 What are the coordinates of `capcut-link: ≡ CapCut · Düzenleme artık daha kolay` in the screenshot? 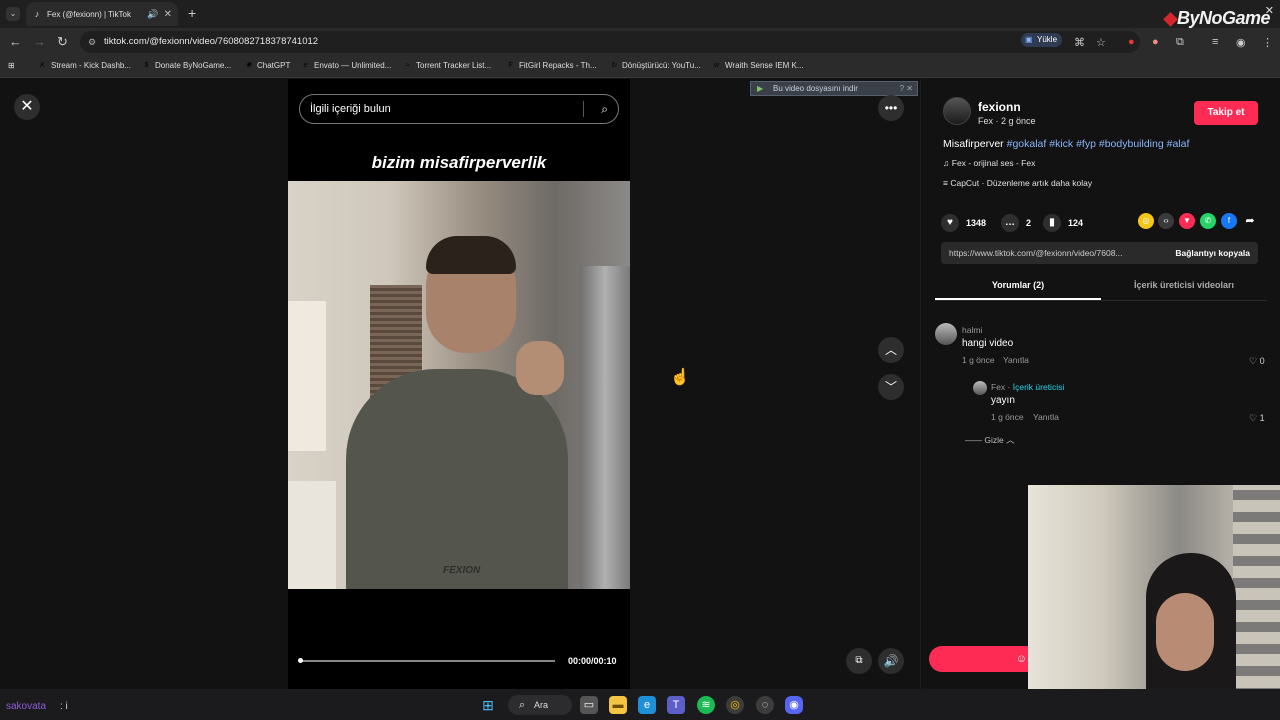 It's located at (1017, 183).